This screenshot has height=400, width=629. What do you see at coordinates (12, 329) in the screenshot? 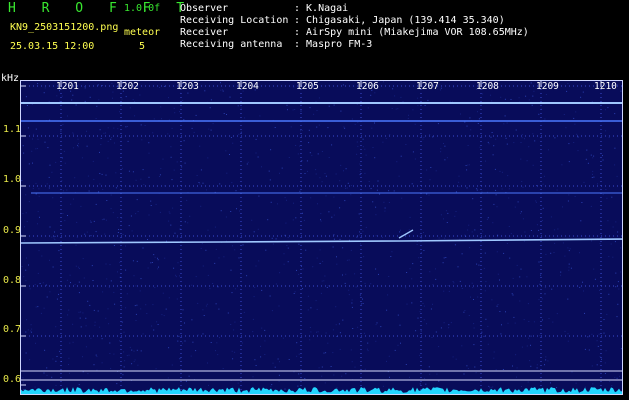
I see `y-tick-label: 0.7` at bounding box center [12, 329].